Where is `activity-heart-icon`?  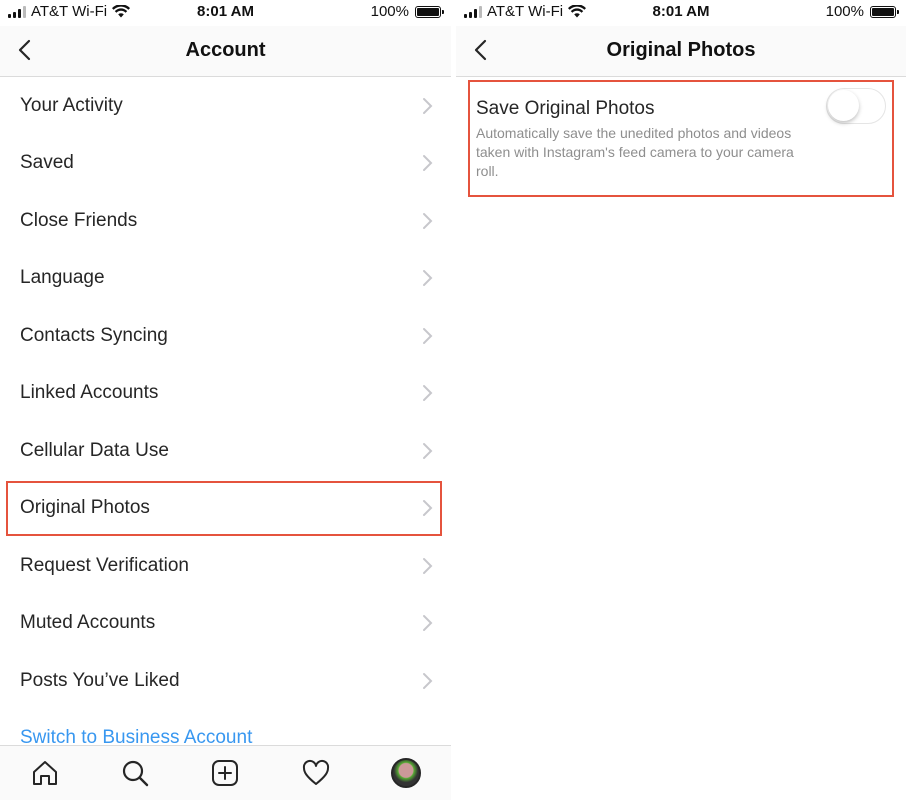
activity-heart-icon is located at coordinates (315, 772).